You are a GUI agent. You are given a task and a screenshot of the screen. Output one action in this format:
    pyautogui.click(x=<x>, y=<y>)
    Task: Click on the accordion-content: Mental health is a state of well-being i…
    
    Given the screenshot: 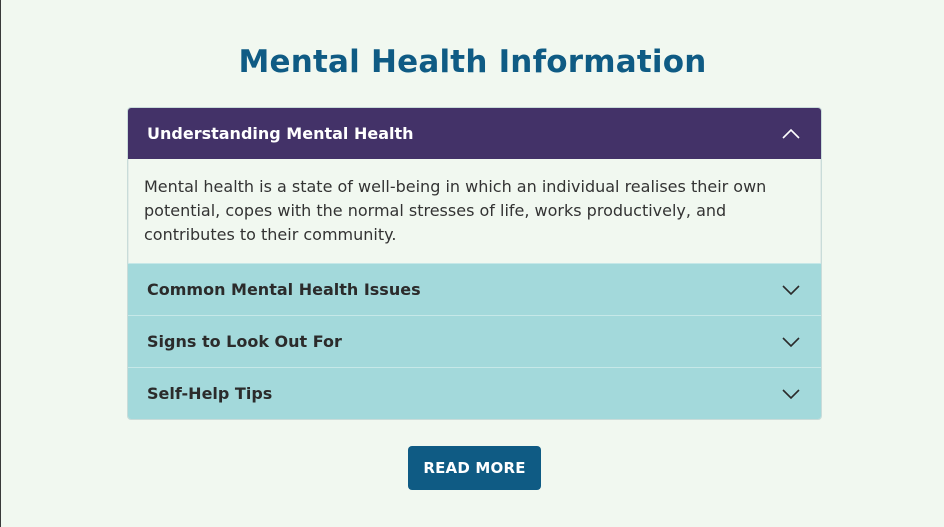 What is the action you would take?
    pyautogui.click(x=474, y=211)
    